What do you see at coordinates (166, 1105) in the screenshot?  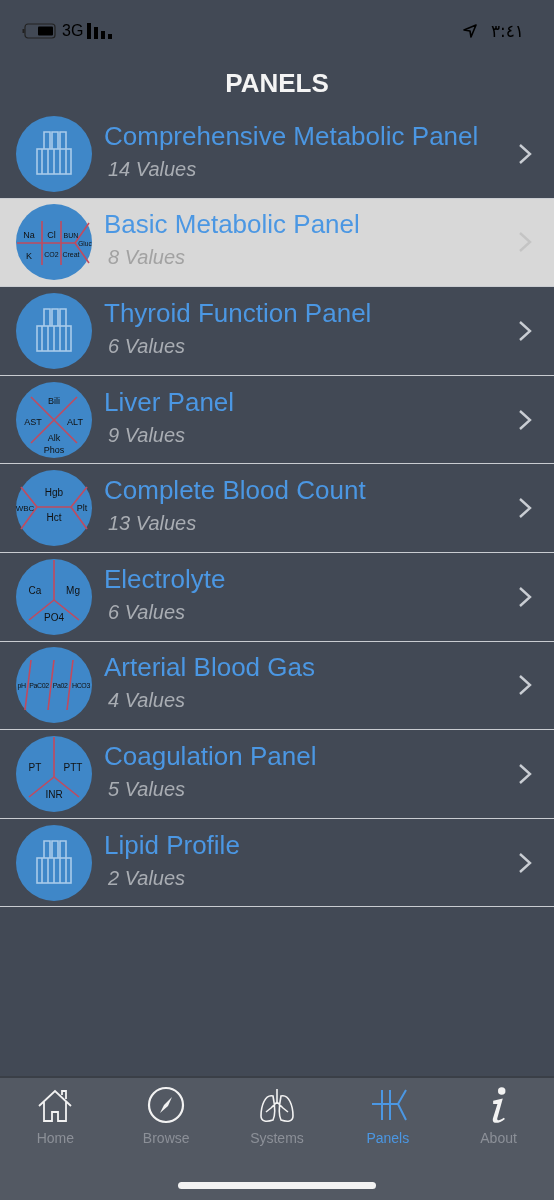 I see `compass-icon` at bounding box center [166, 1105].